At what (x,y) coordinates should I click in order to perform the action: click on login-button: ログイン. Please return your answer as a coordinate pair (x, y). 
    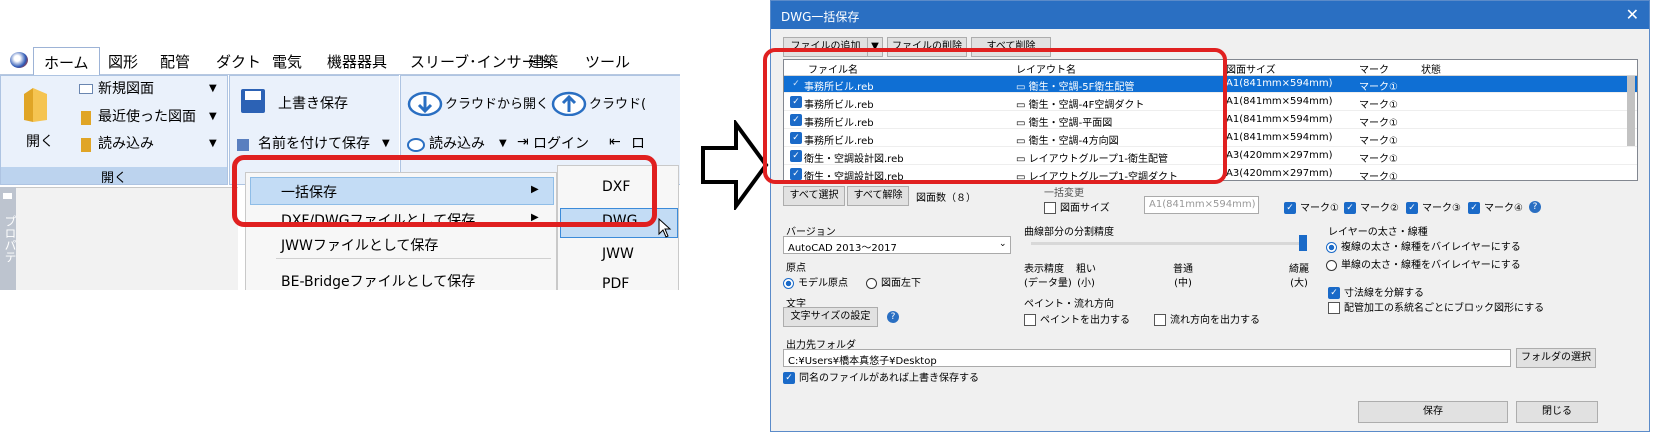
    Looking at the image, I should click on (561, 143).